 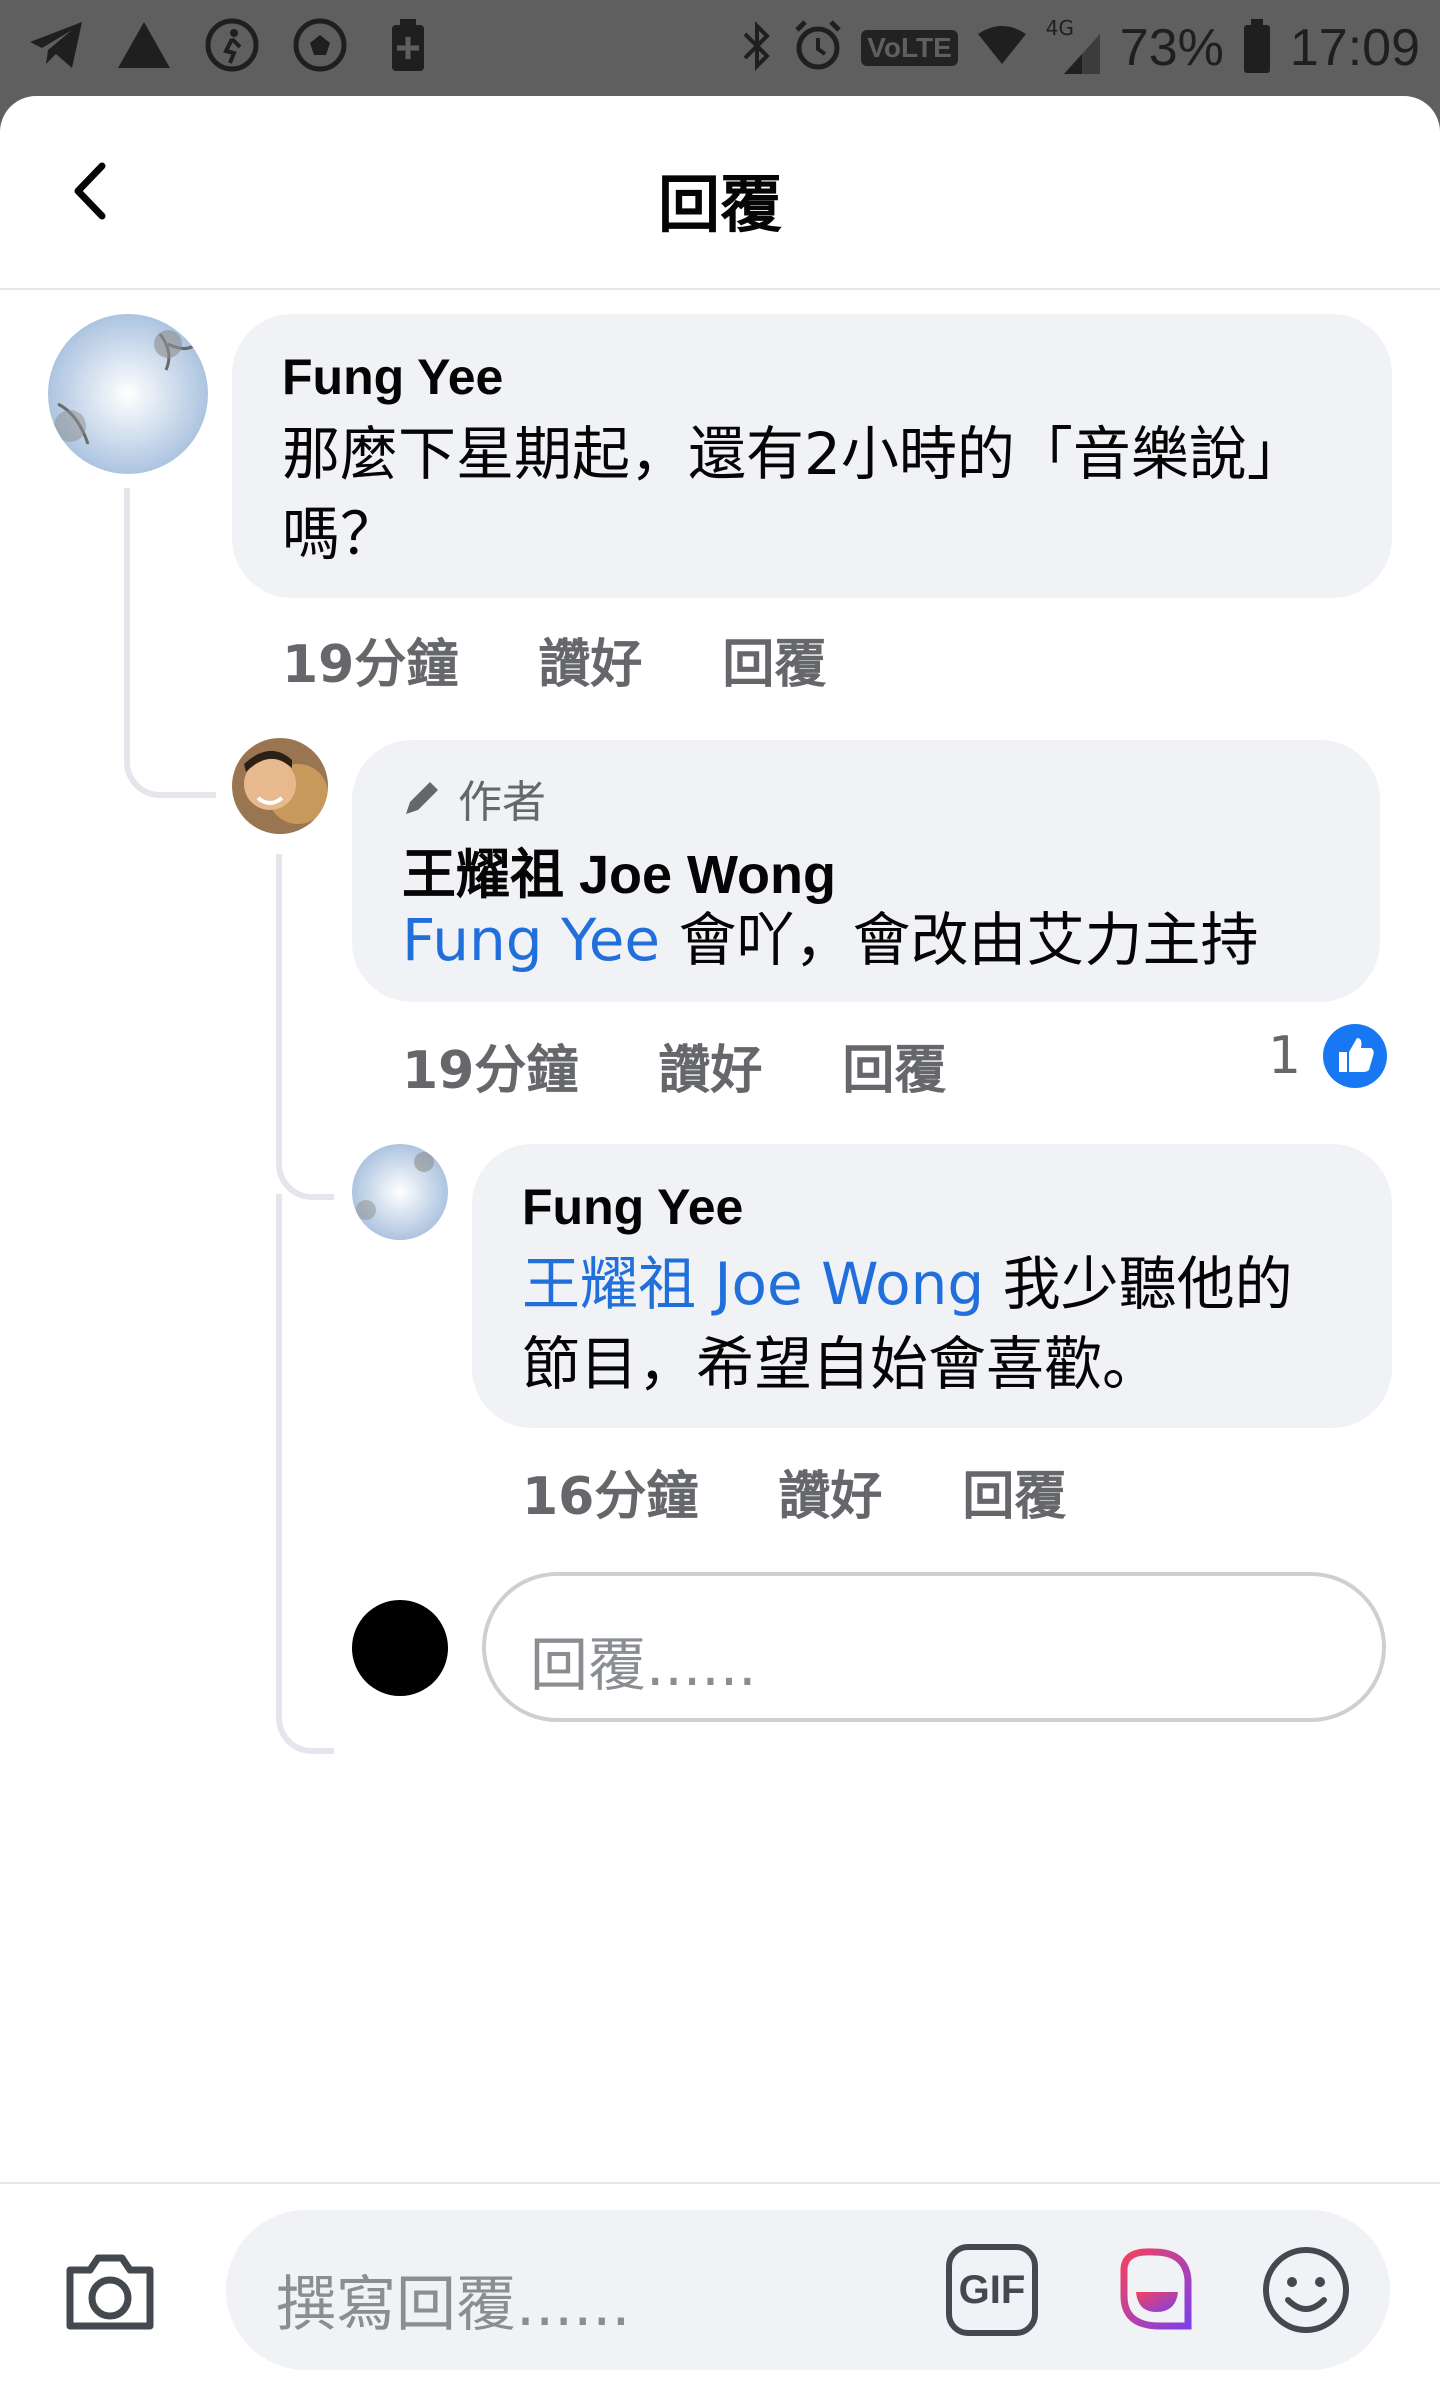 I want to click on alarm-icon, so click(x=818, y=48).